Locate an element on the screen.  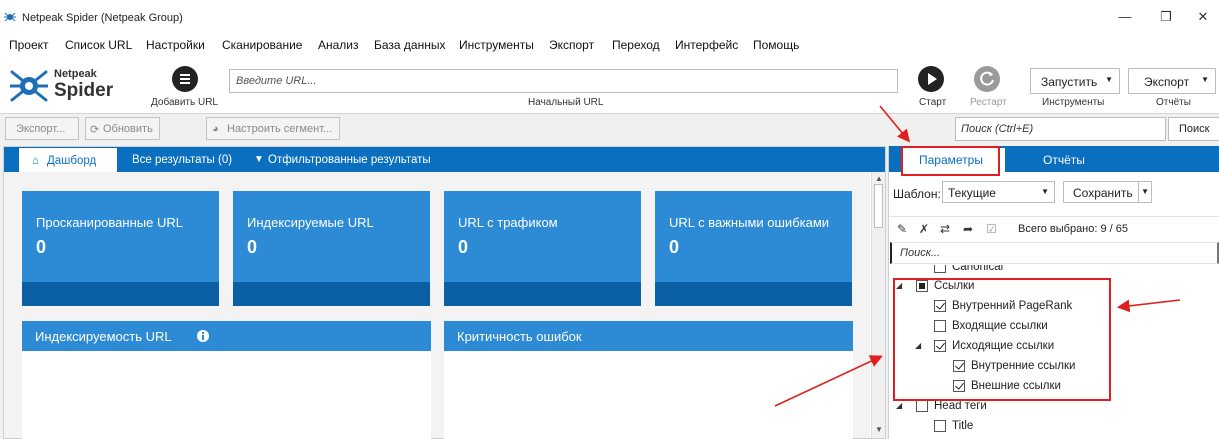
card-error-criticality-title: Критичность ошибок is located at coordinates (519, 336).